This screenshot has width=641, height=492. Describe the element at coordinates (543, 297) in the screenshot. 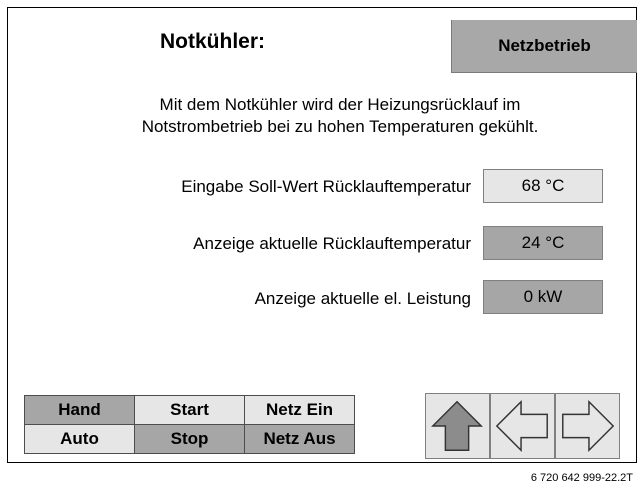

I see `power-display: 0 kW` at that location.